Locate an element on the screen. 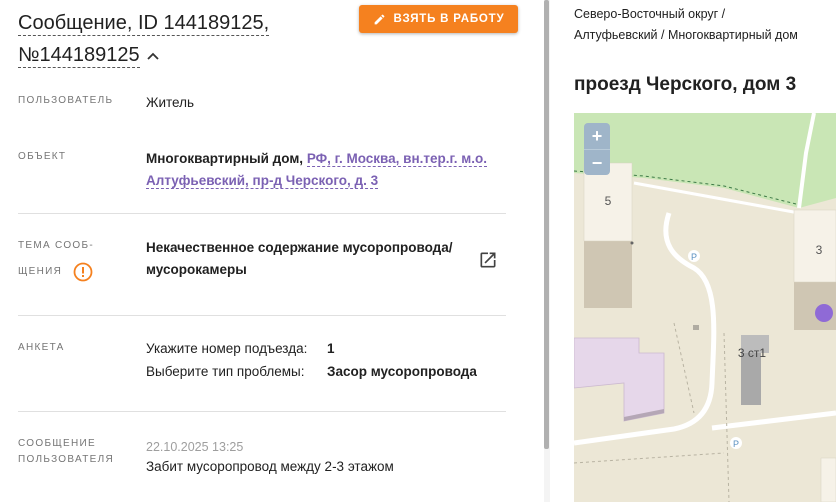  object-address-link-cont: Алтуфьевский, пр-д Черского, д. 3 is located at coordinates (262, 181).